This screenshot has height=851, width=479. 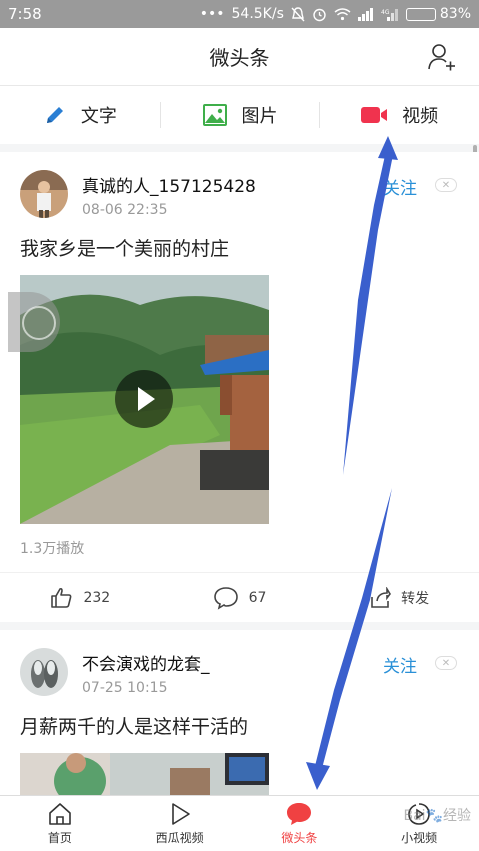 I want to click on page-title: 微头条, so click(x=239, y=58).